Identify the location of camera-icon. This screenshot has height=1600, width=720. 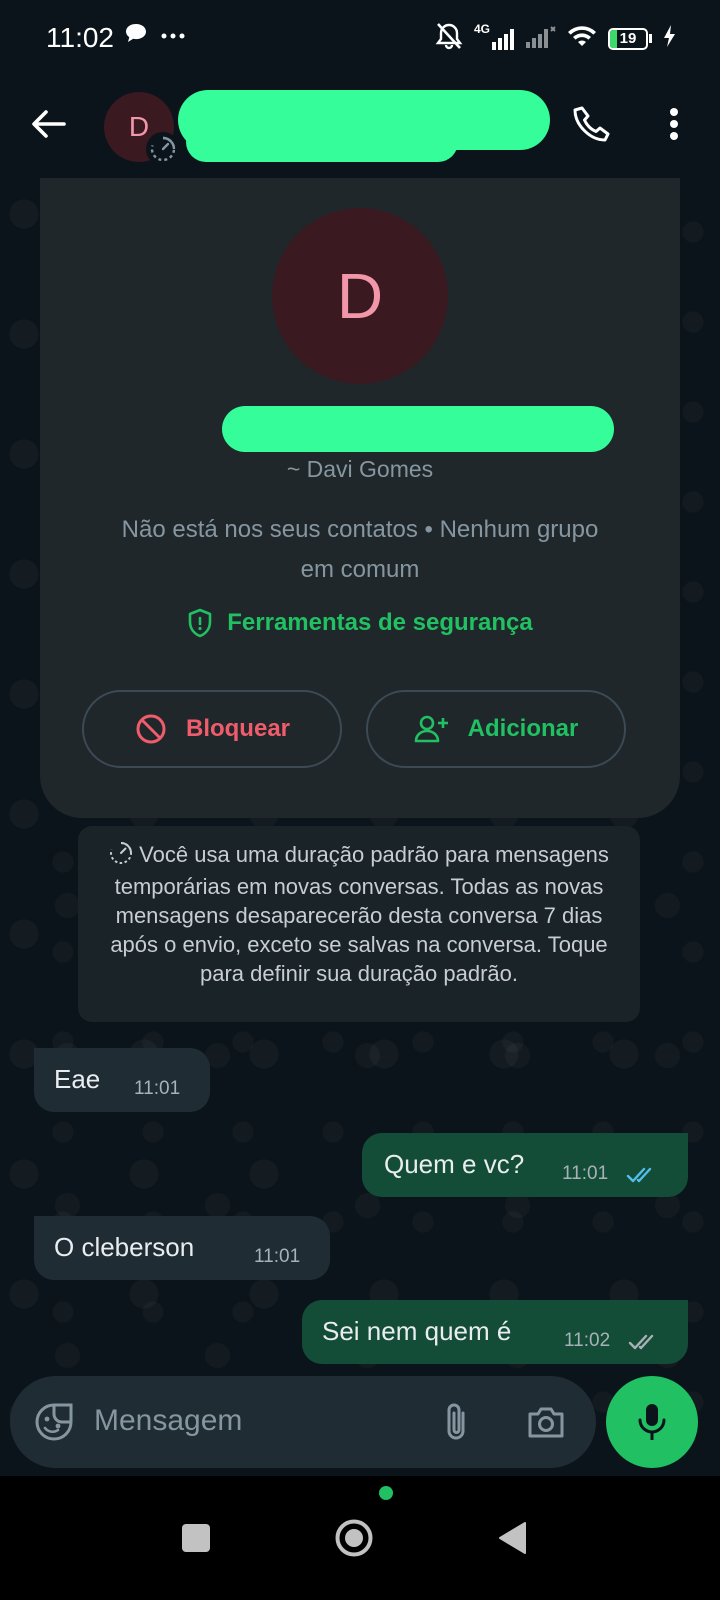
(546, 1422).